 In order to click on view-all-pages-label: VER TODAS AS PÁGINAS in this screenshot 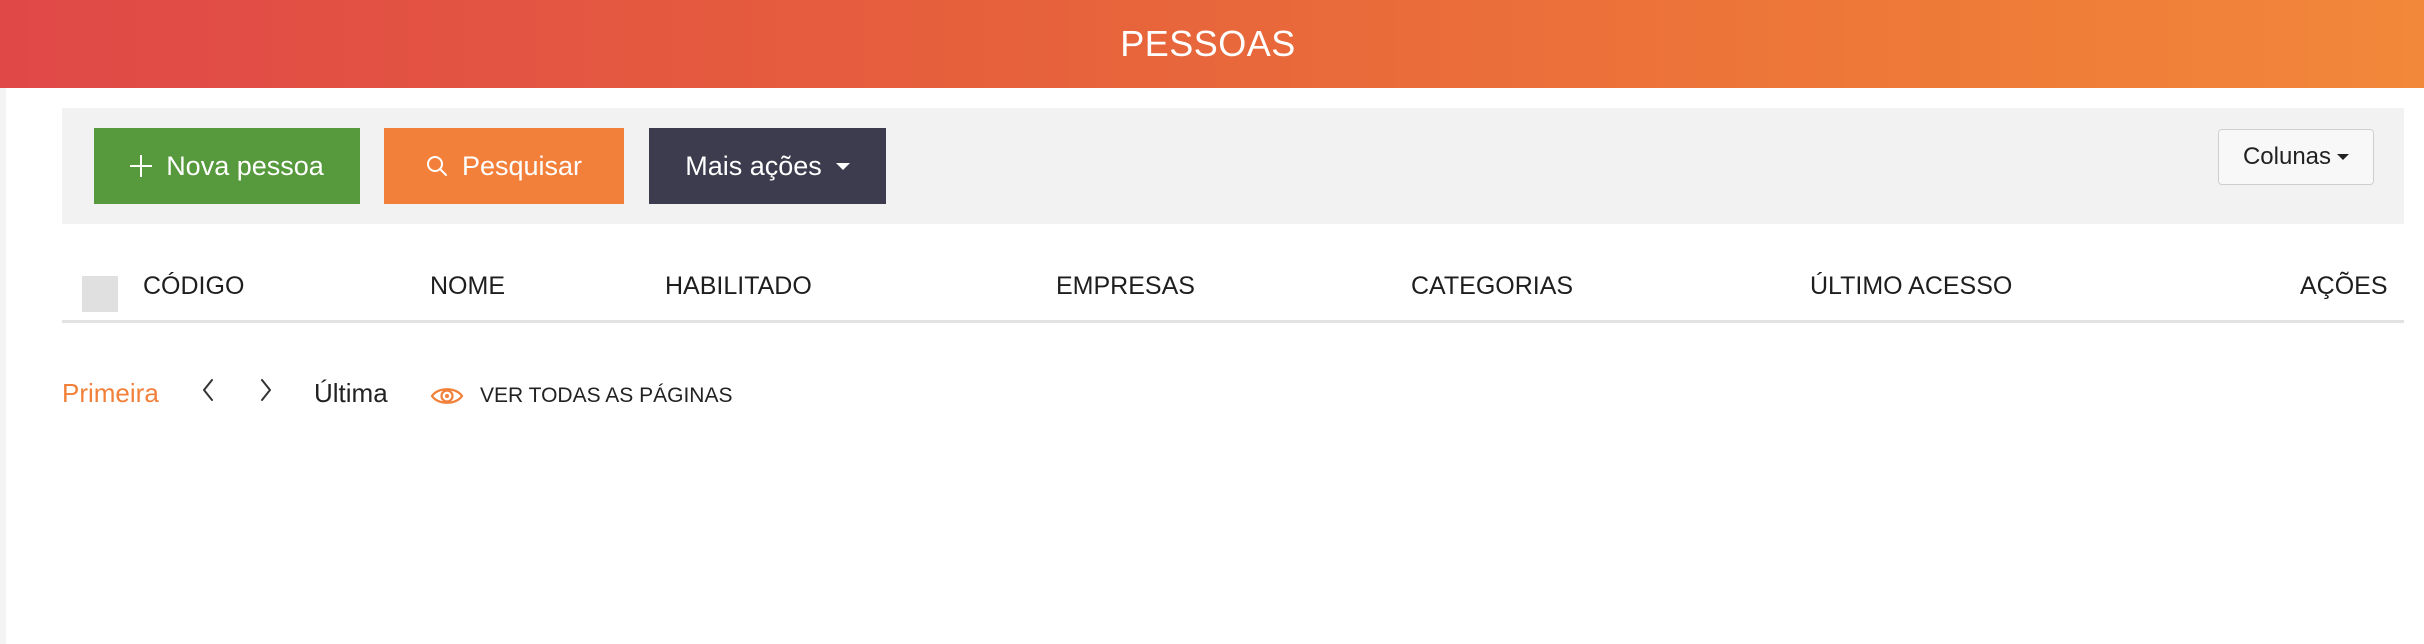, I will do `click(606, 395)`.